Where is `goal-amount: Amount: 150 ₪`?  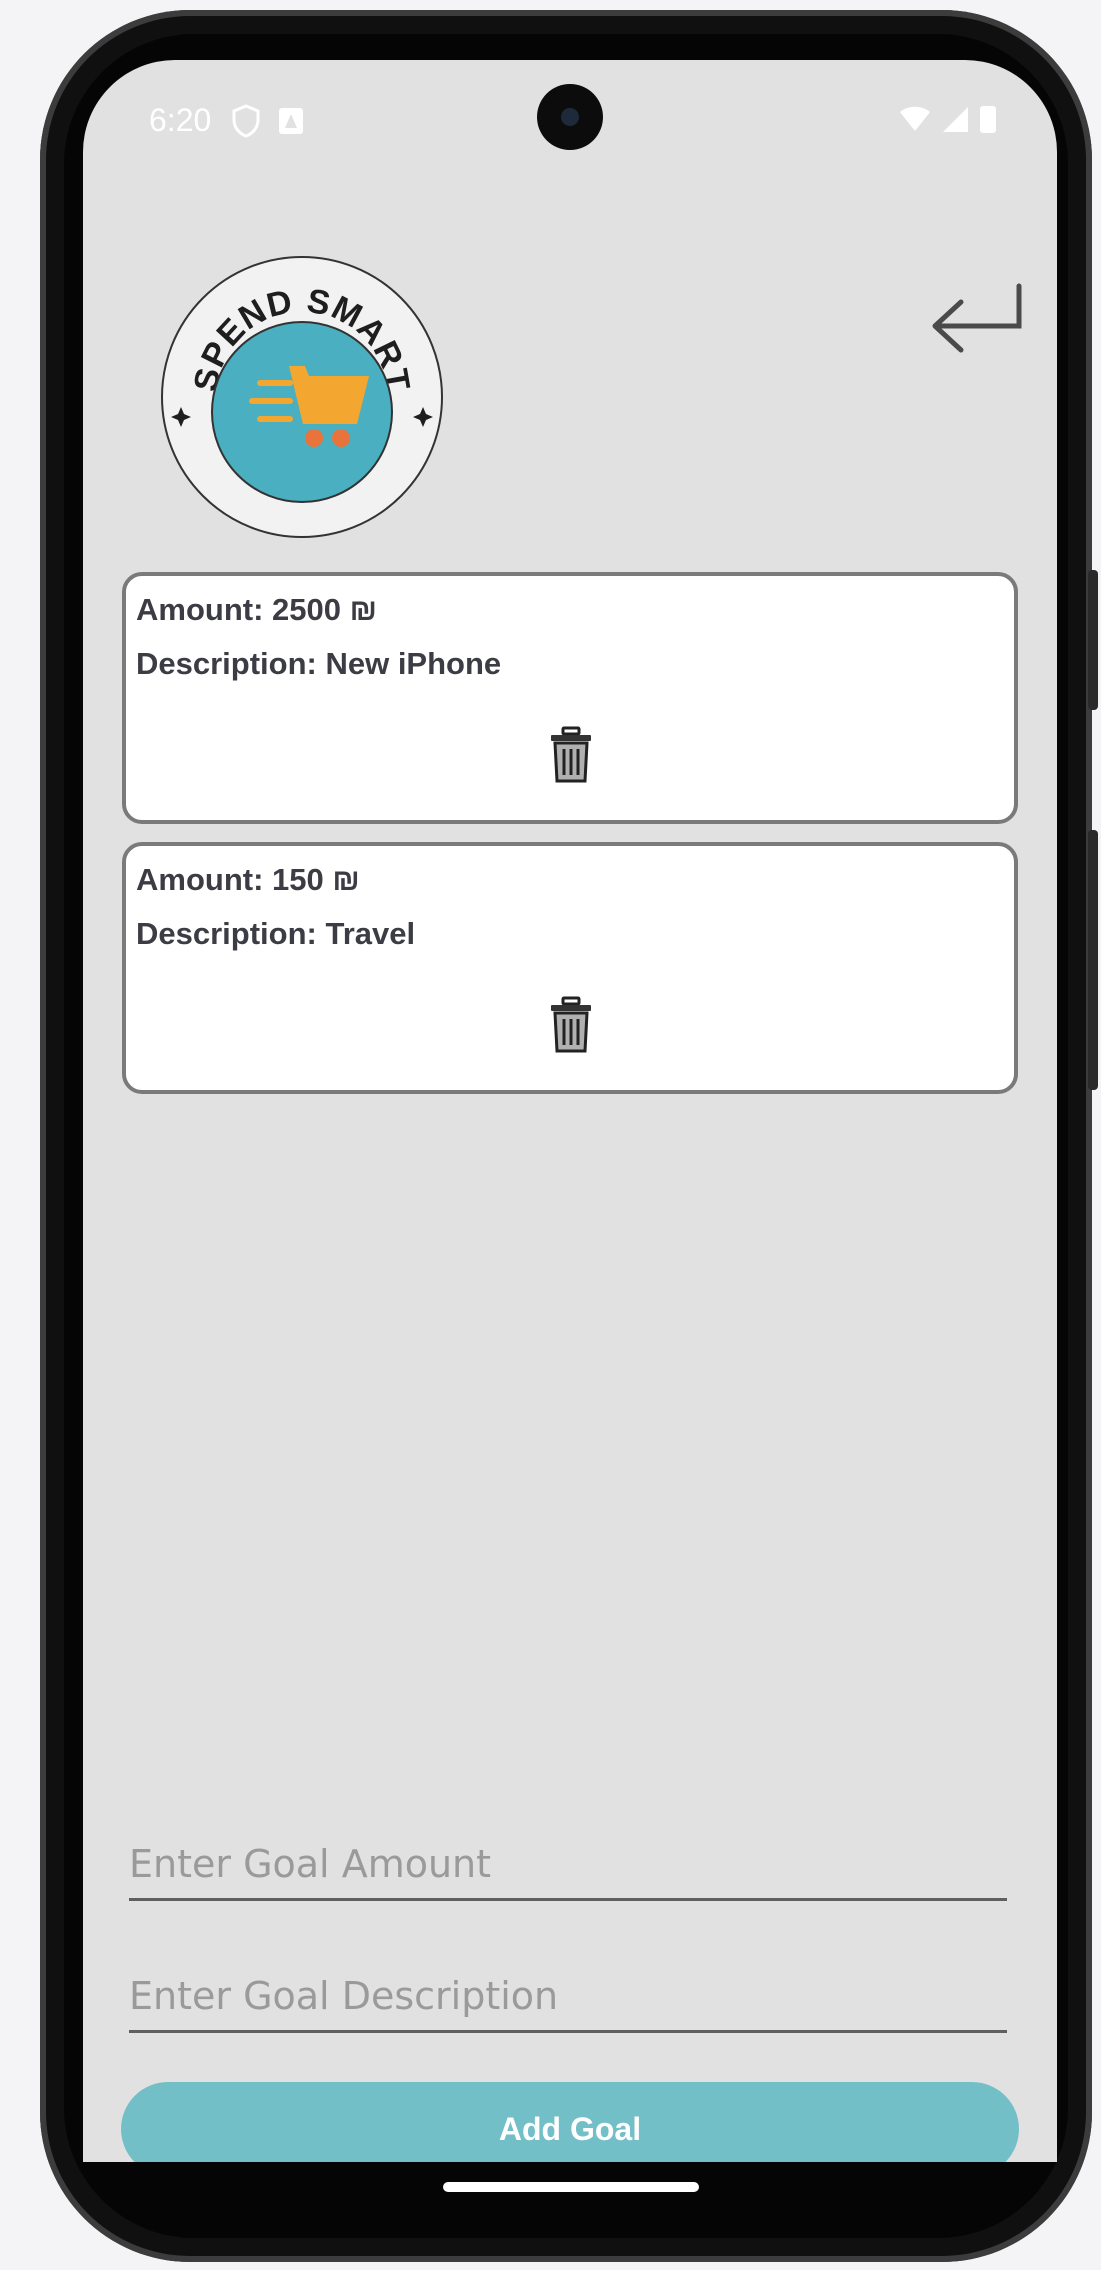 goal-amount: Amount: 150 ₪ is located at coordinates (248, 879).